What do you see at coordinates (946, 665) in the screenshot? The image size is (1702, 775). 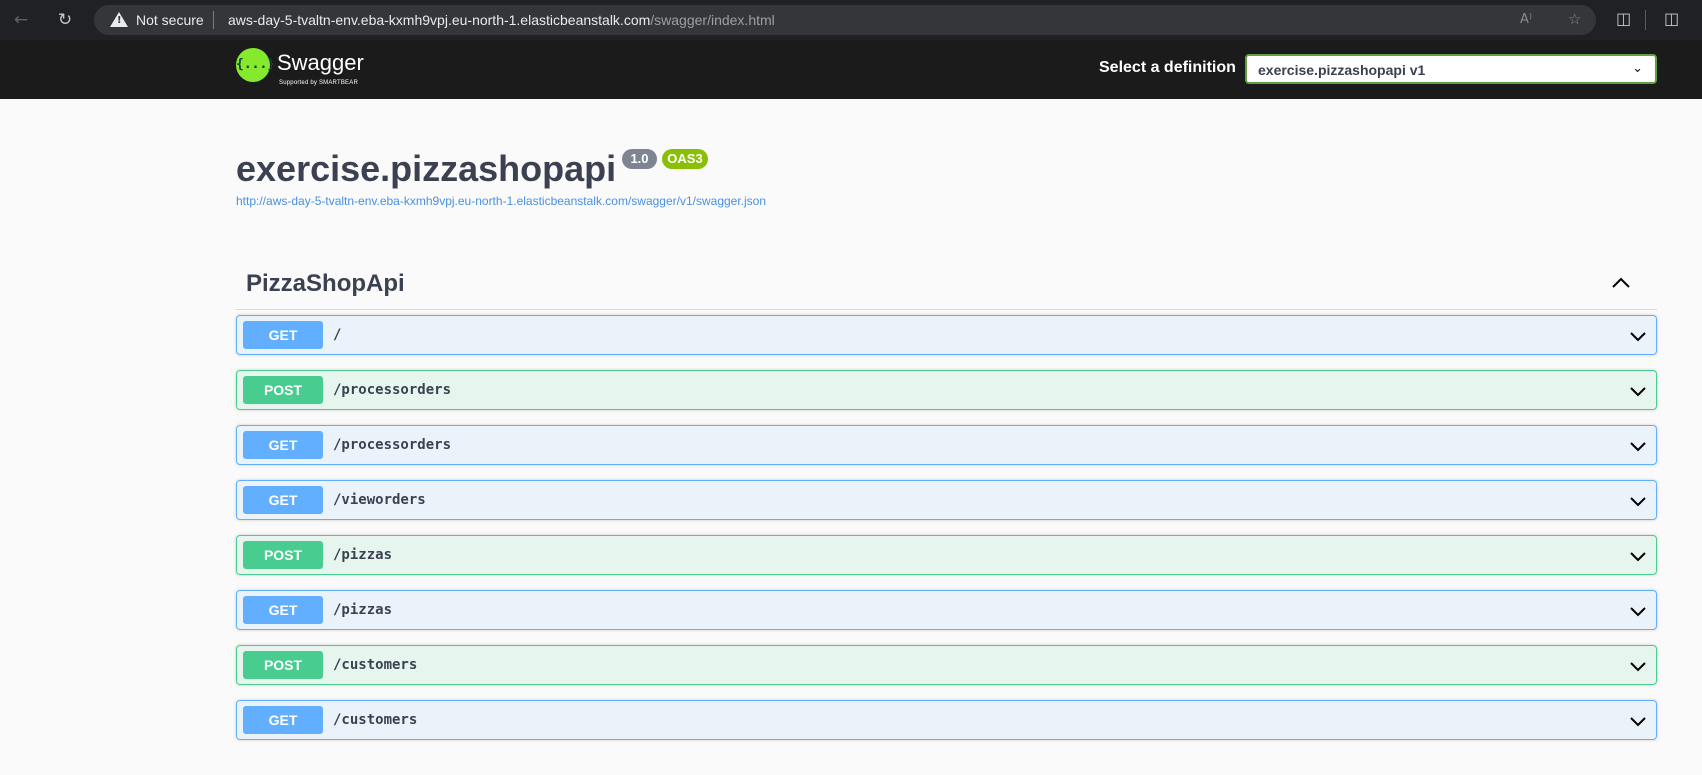 I see `operation-post-customers: POST /customers` at bounding box center [946, 665].